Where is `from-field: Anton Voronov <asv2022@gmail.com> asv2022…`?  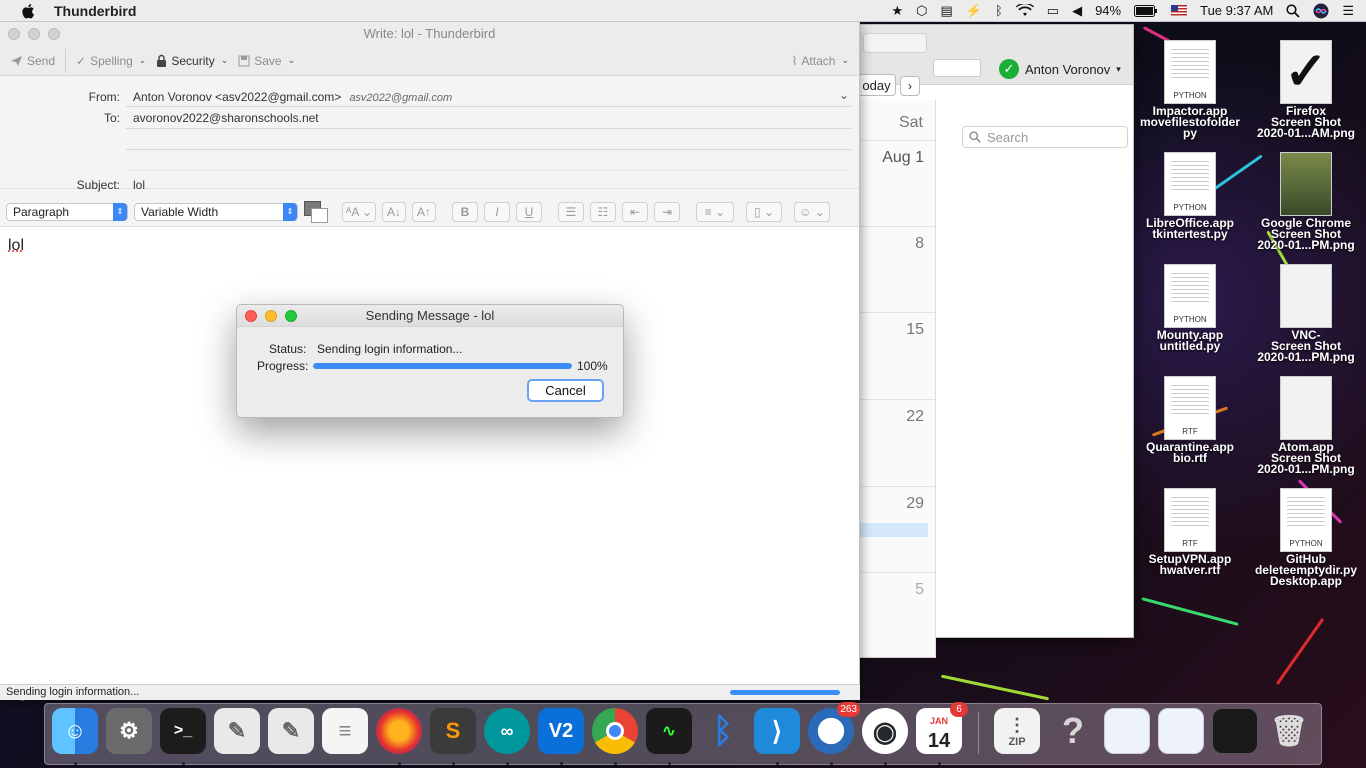
from-field: Anton Voronov <asv2022@gmail.com> asv2022… is located at coordinates (292, 97).